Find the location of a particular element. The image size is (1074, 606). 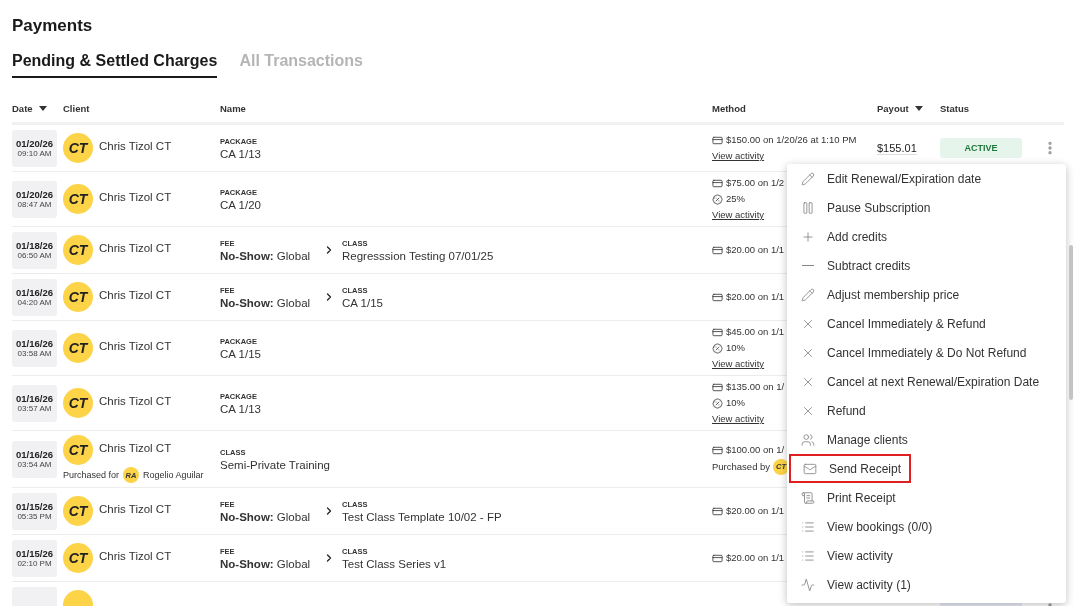

page-title: Payments is located at coordinates (53, 26).